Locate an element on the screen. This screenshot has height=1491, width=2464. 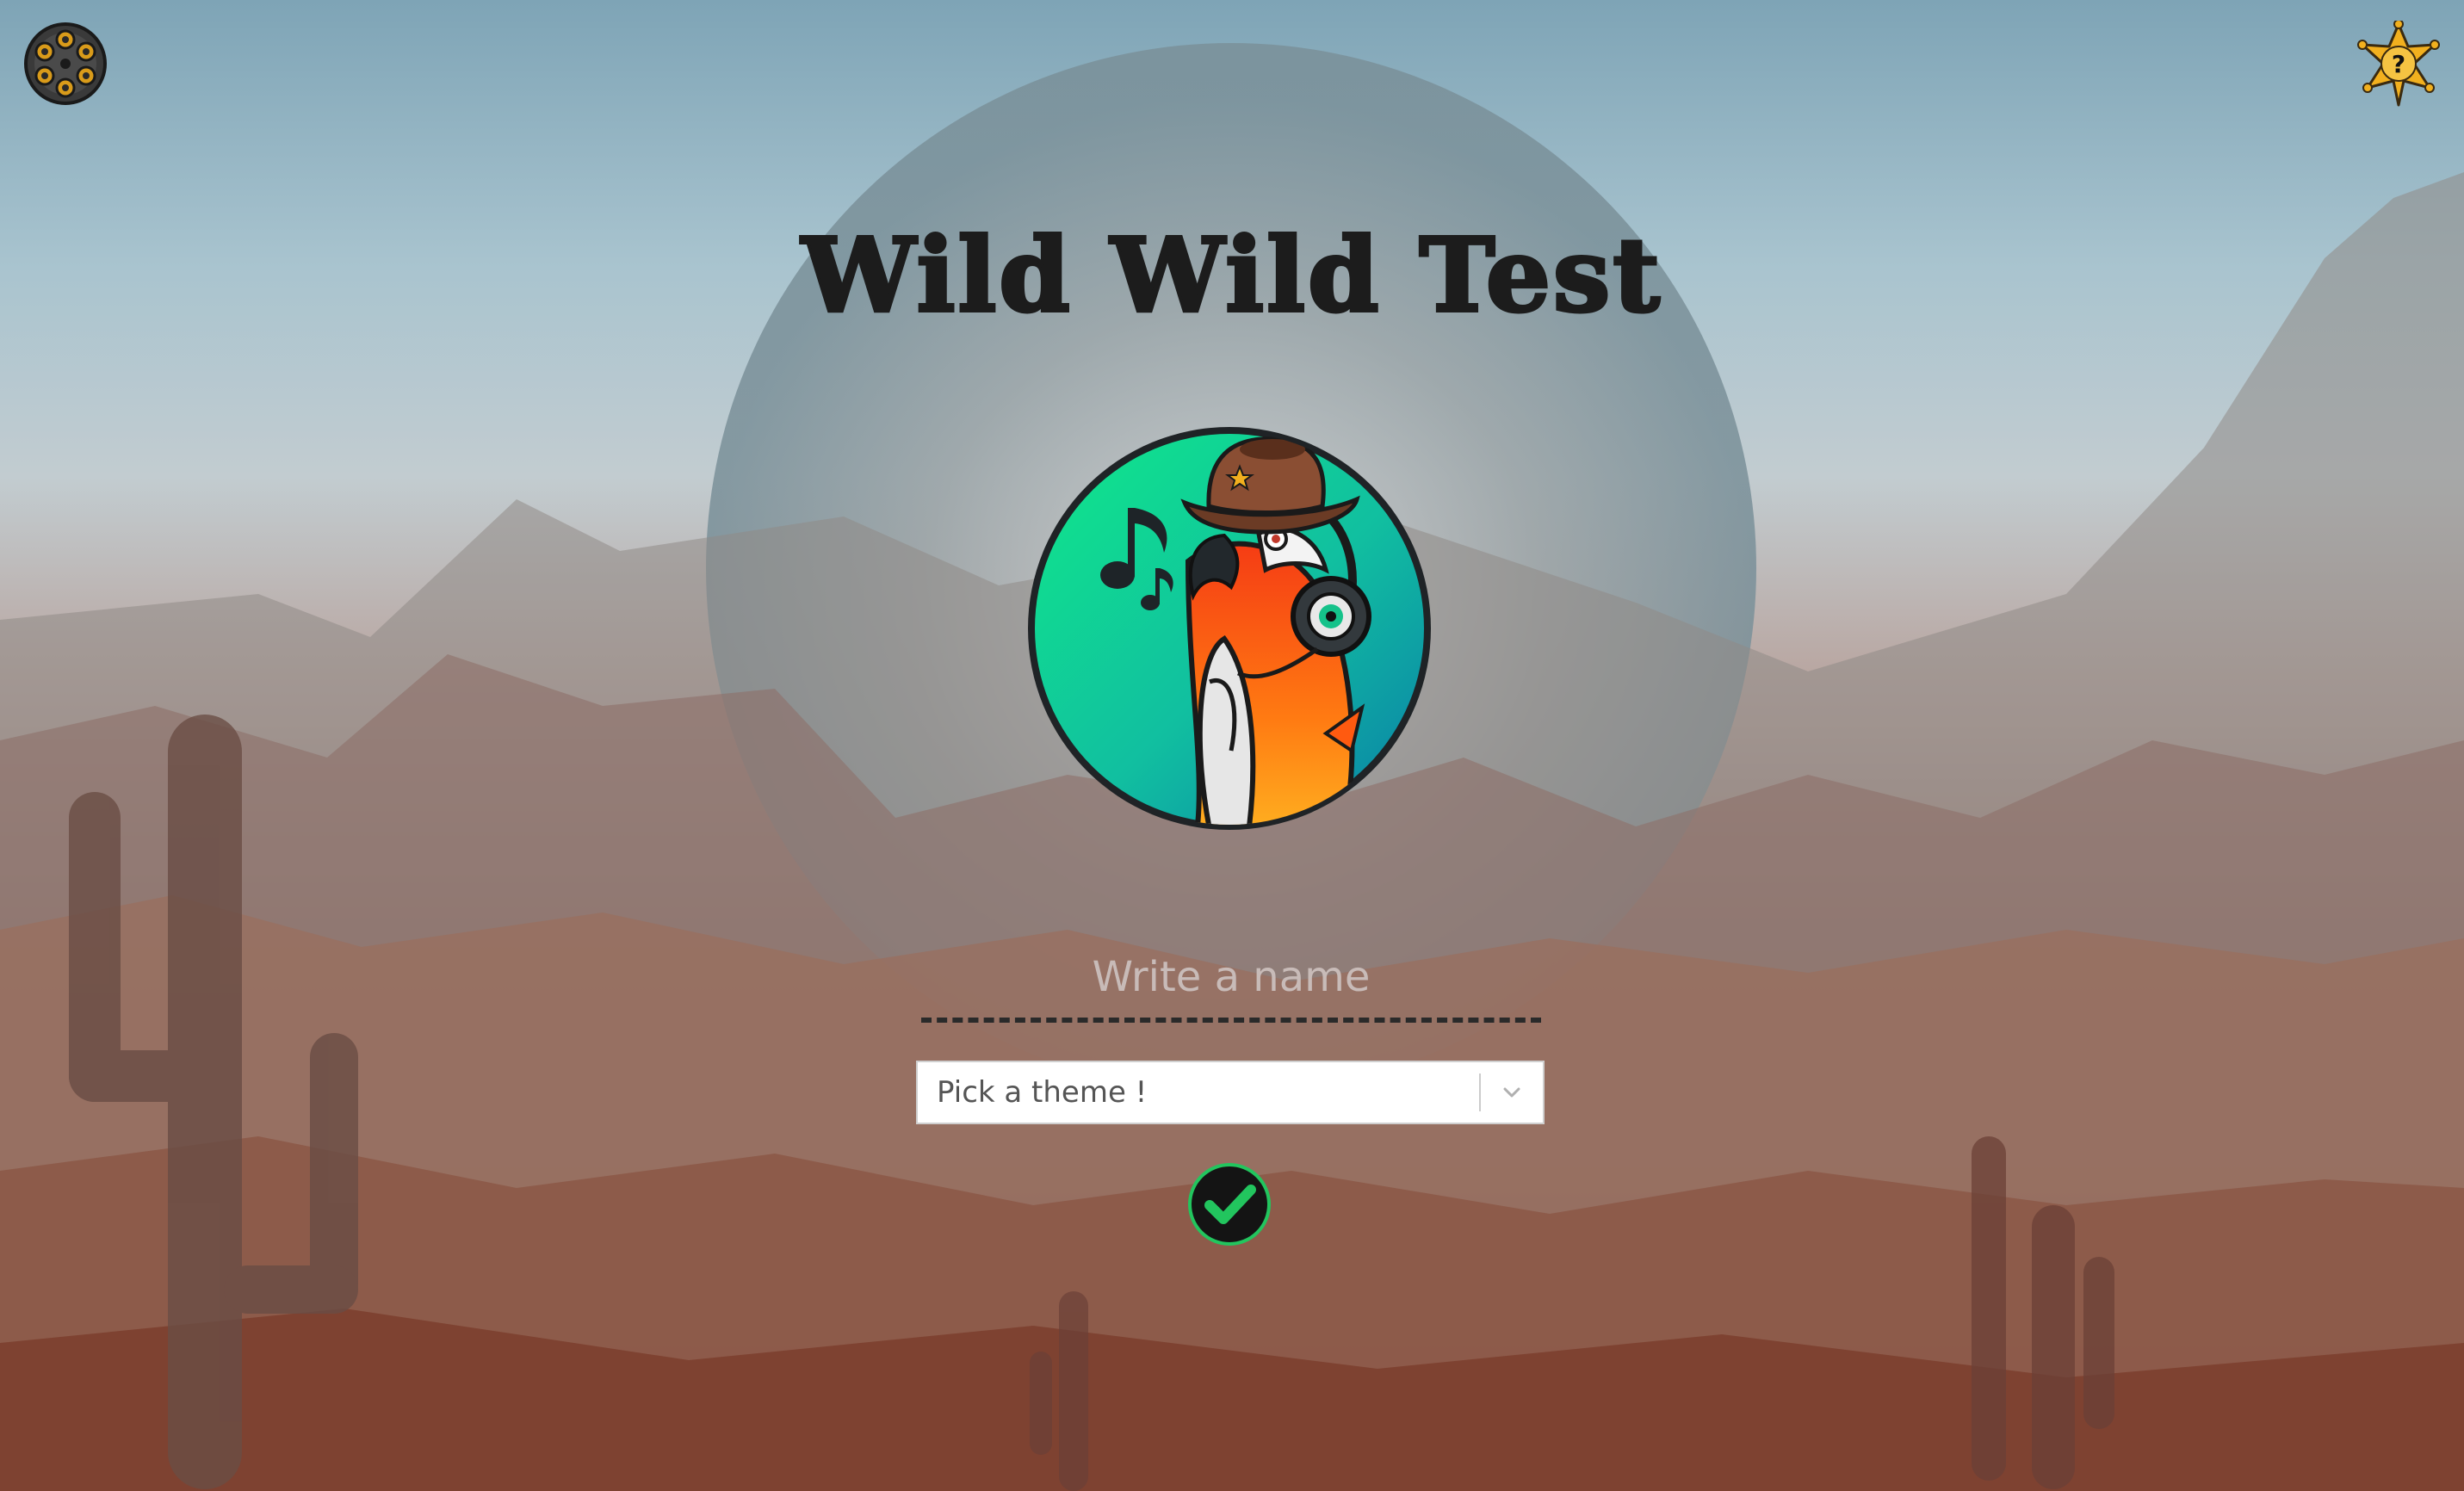
checkmark-icon is located at coordinates (1229, 1204).